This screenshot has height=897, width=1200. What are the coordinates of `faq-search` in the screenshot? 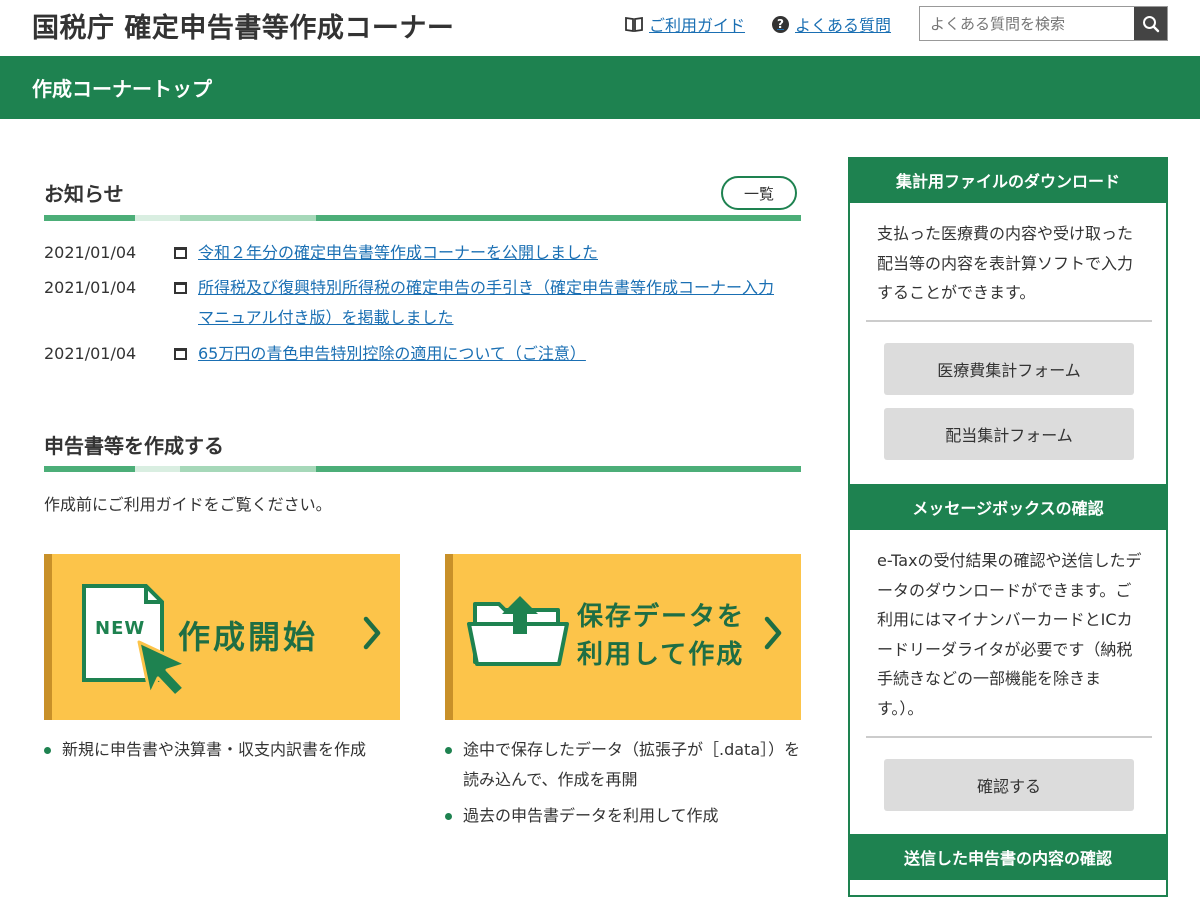 It's located at (1043, 23).